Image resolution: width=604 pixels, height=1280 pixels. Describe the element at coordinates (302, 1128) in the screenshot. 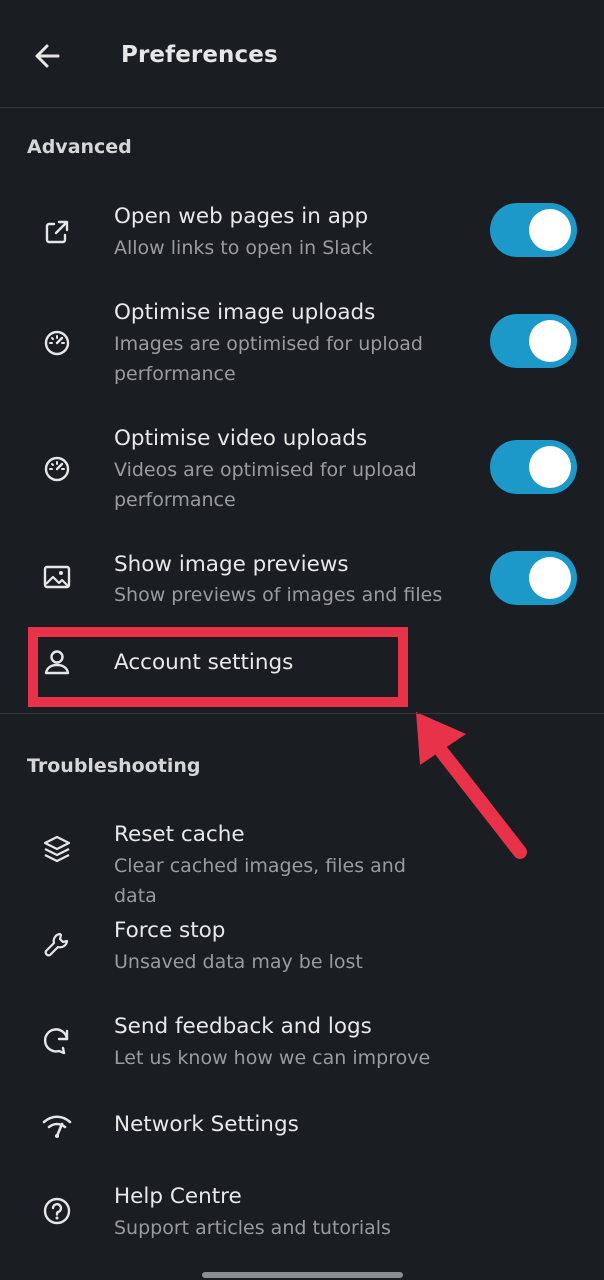

I see `setting-network-settings: Network Settings` at that location.